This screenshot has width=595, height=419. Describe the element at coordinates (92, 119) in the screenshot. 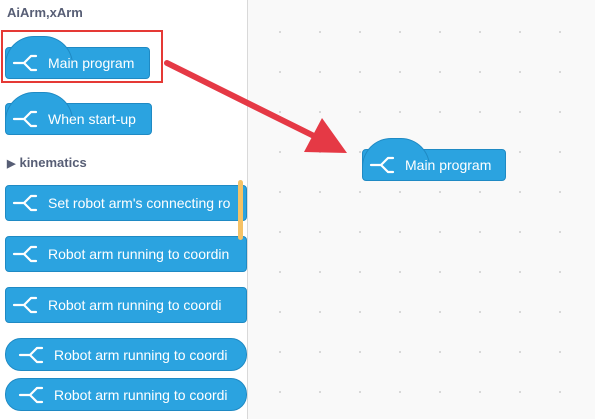

I see `block-label: When start-up` at that location.